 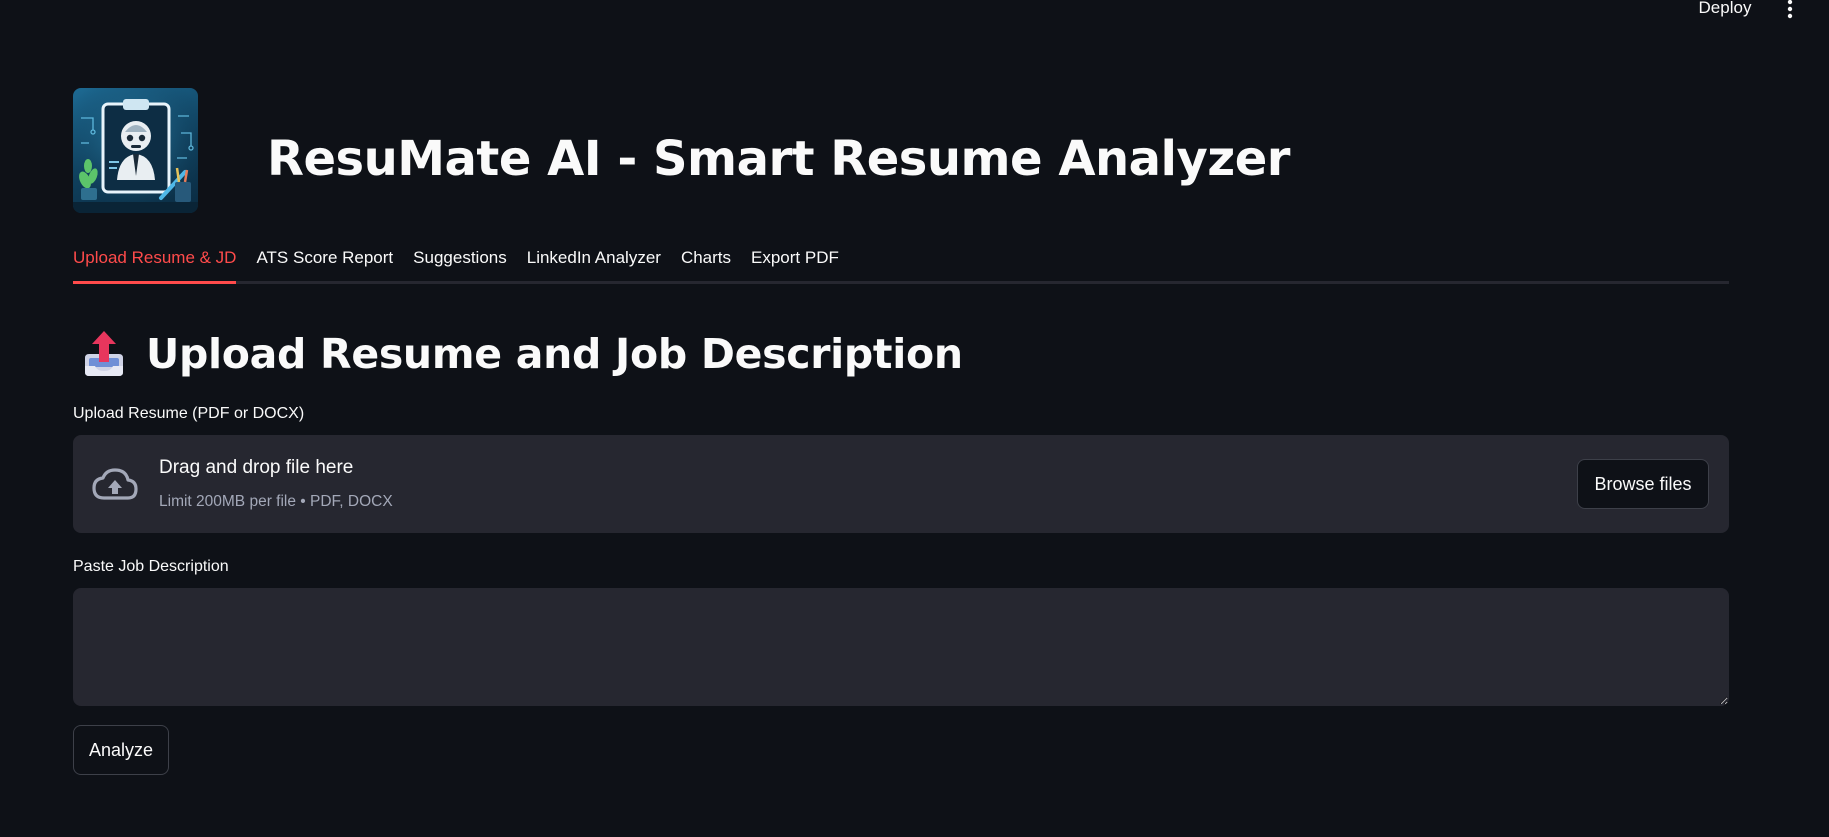 I want to click on dropzone-limit-text: Limit 200MB per file • PDF, DOCX, so click(x=276, y=501).